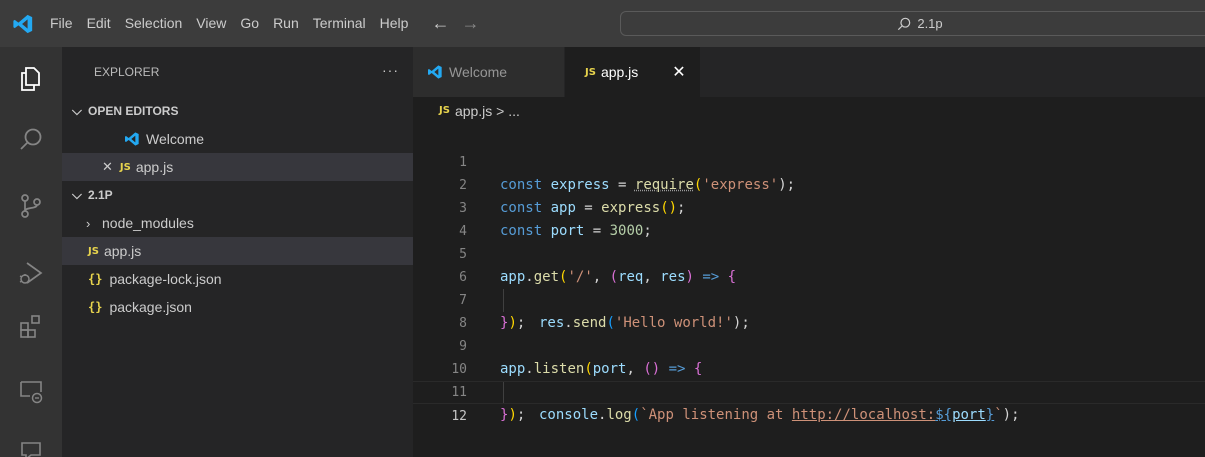 Image resolution: width=1205 pixels, height=457 pixels. I want to click on navigation-arrows: ← →, so click(455, 23).